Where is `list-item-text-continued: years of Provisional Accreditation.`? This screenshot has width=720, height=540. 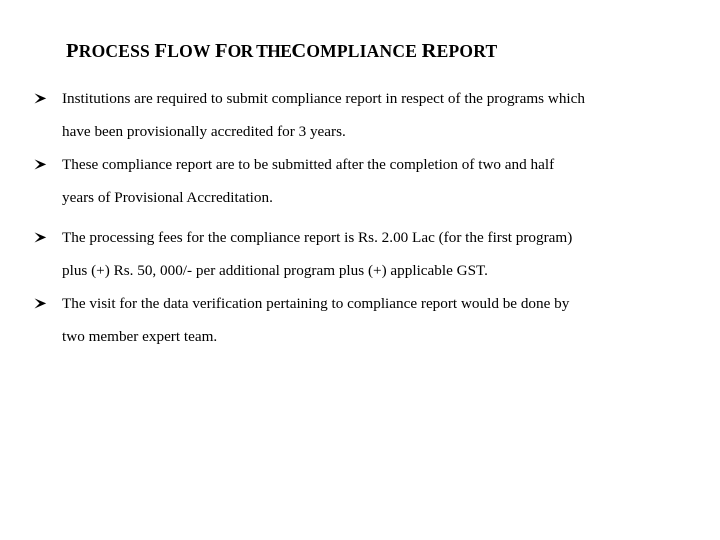 list-item-text-continued: years of Provisional Accreditation. is located at coordinates (167, 197).